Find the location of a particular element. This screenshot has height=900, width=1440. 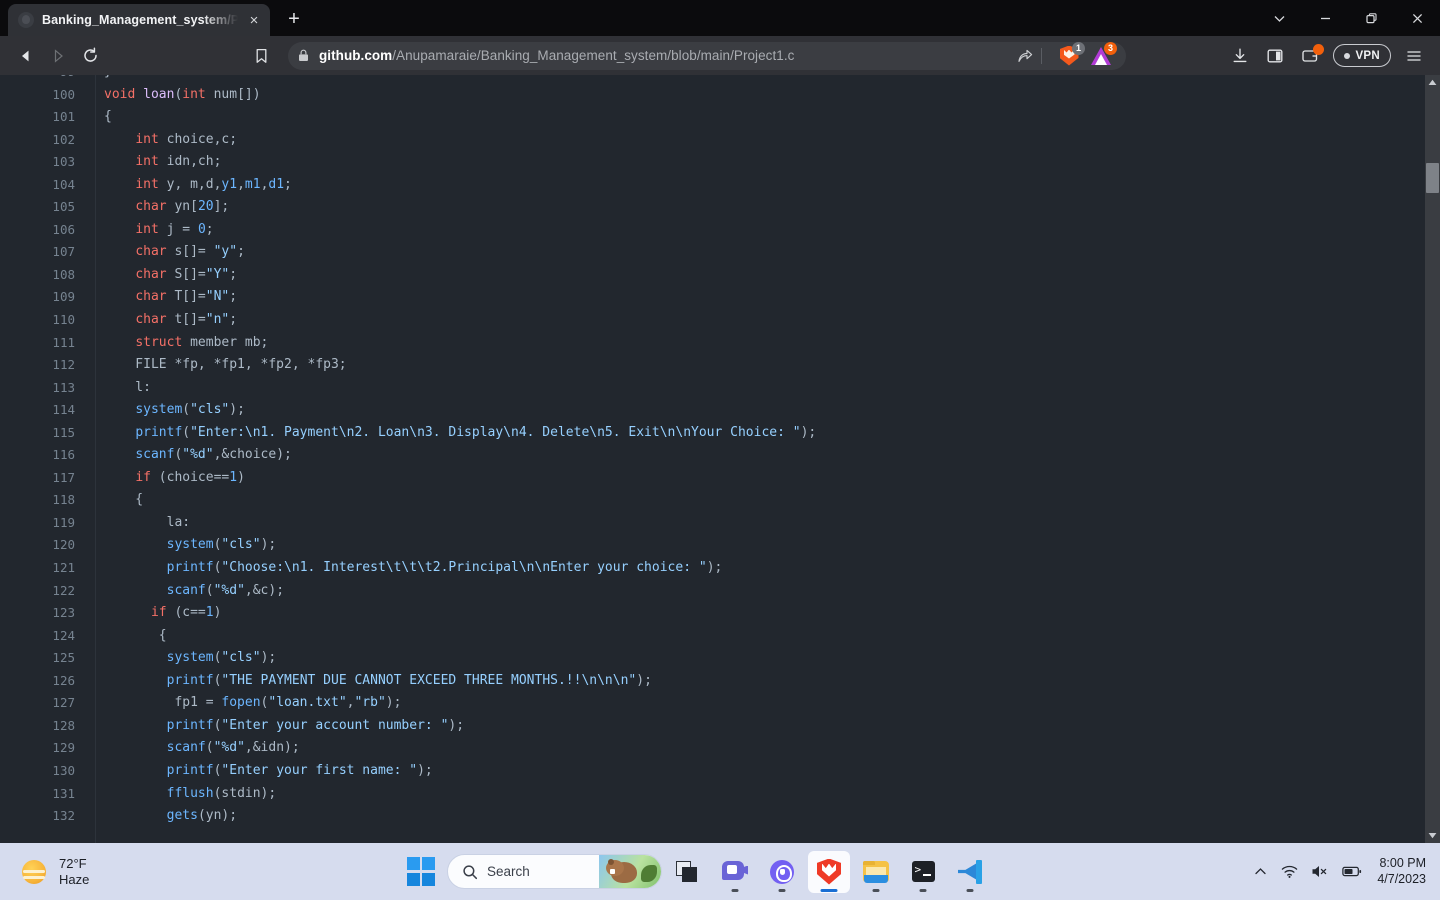

code-line: 108 char S[]="Y"; is located at coordinates (712, 275).